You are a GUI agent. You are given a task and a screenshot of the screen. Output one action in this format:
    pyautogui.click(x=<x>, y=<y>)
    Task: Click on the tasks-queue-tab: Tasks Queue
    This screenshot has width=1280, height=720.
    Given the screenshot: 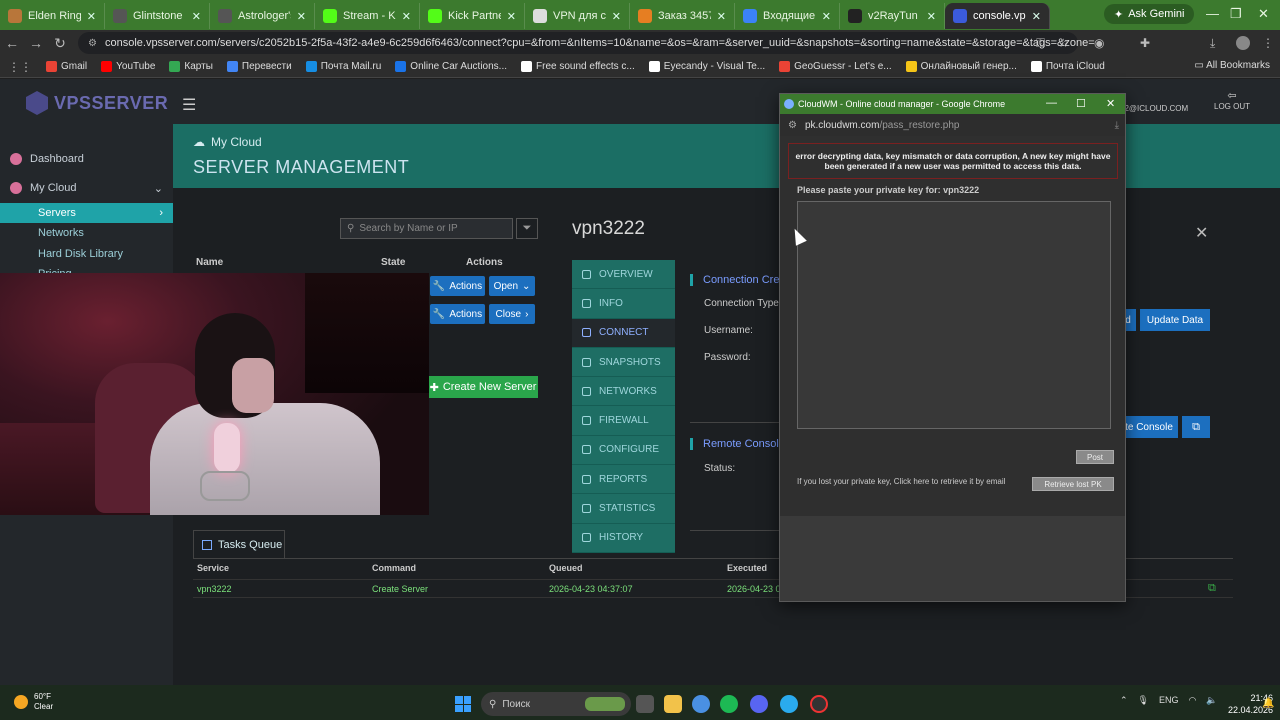 What is the action you would take?
    pyautogui.click(x=239, y=544)
    